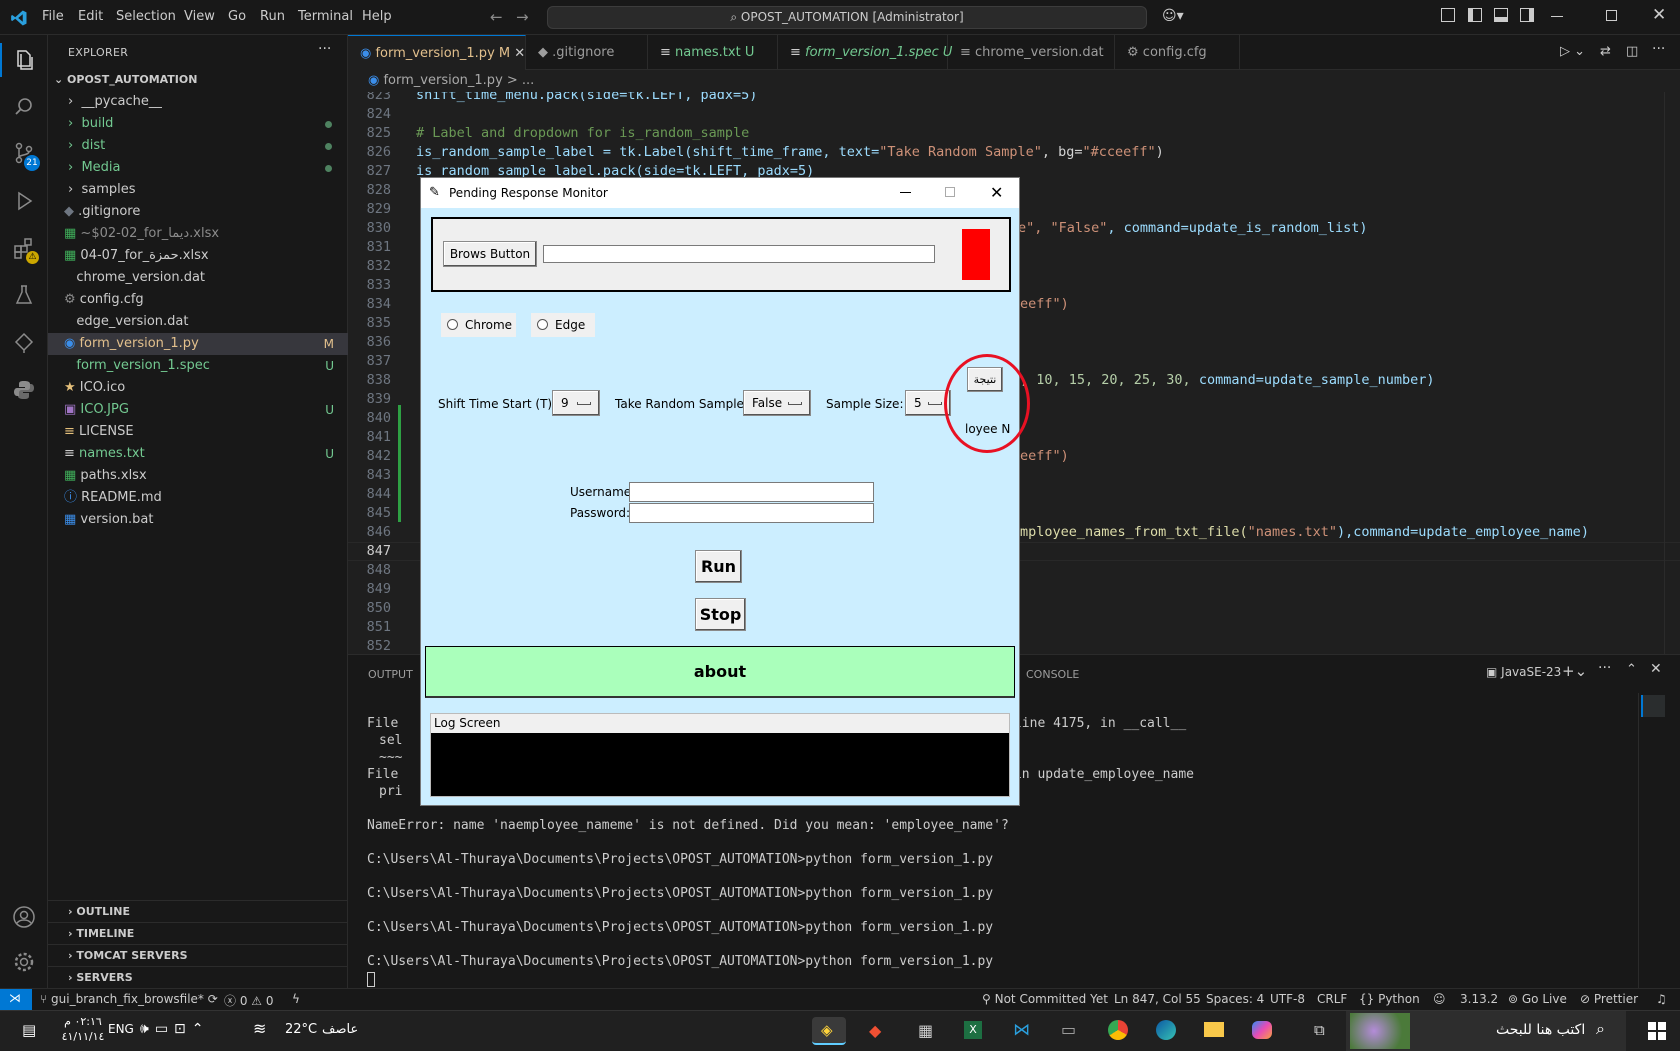  What do you see at coordinates (865, 52) in the screenshot?
I see `tab-form-version-spec: ≡ form_version_1.spec U` at bounding box center [865, 52].